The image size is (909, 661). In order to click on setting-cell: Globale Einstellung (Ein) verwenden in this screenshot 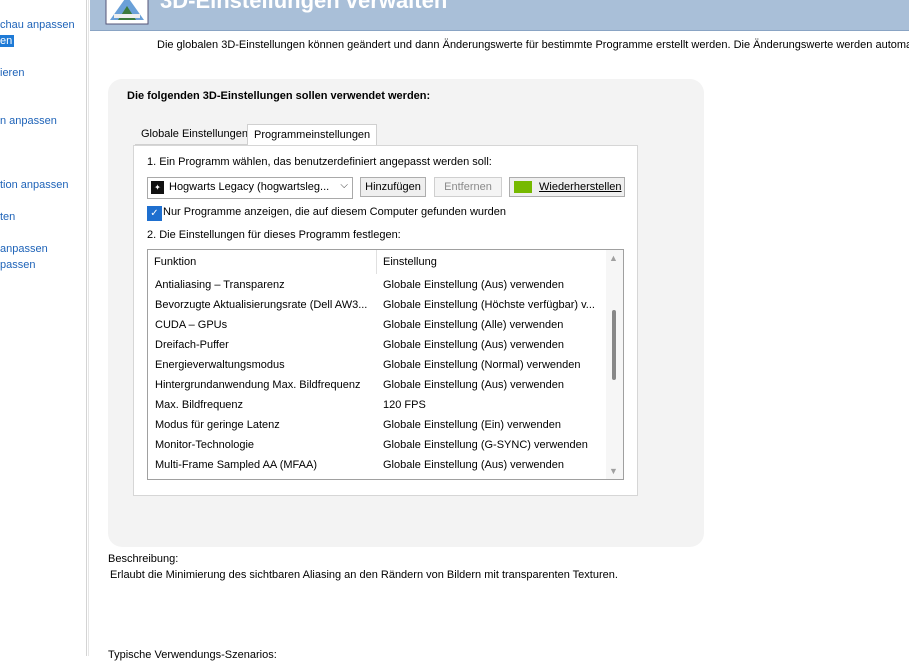, I will do `click(491, 425)`.